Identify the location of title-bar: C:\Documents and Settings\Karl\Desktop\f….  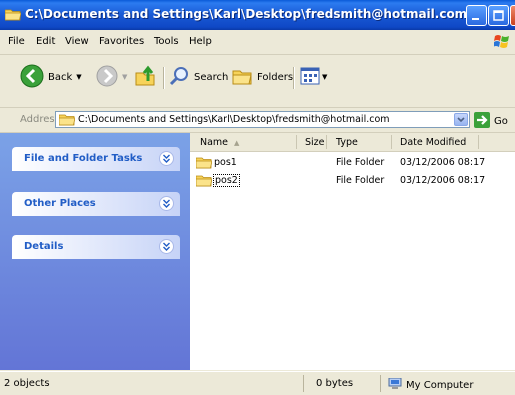
(257, 15).